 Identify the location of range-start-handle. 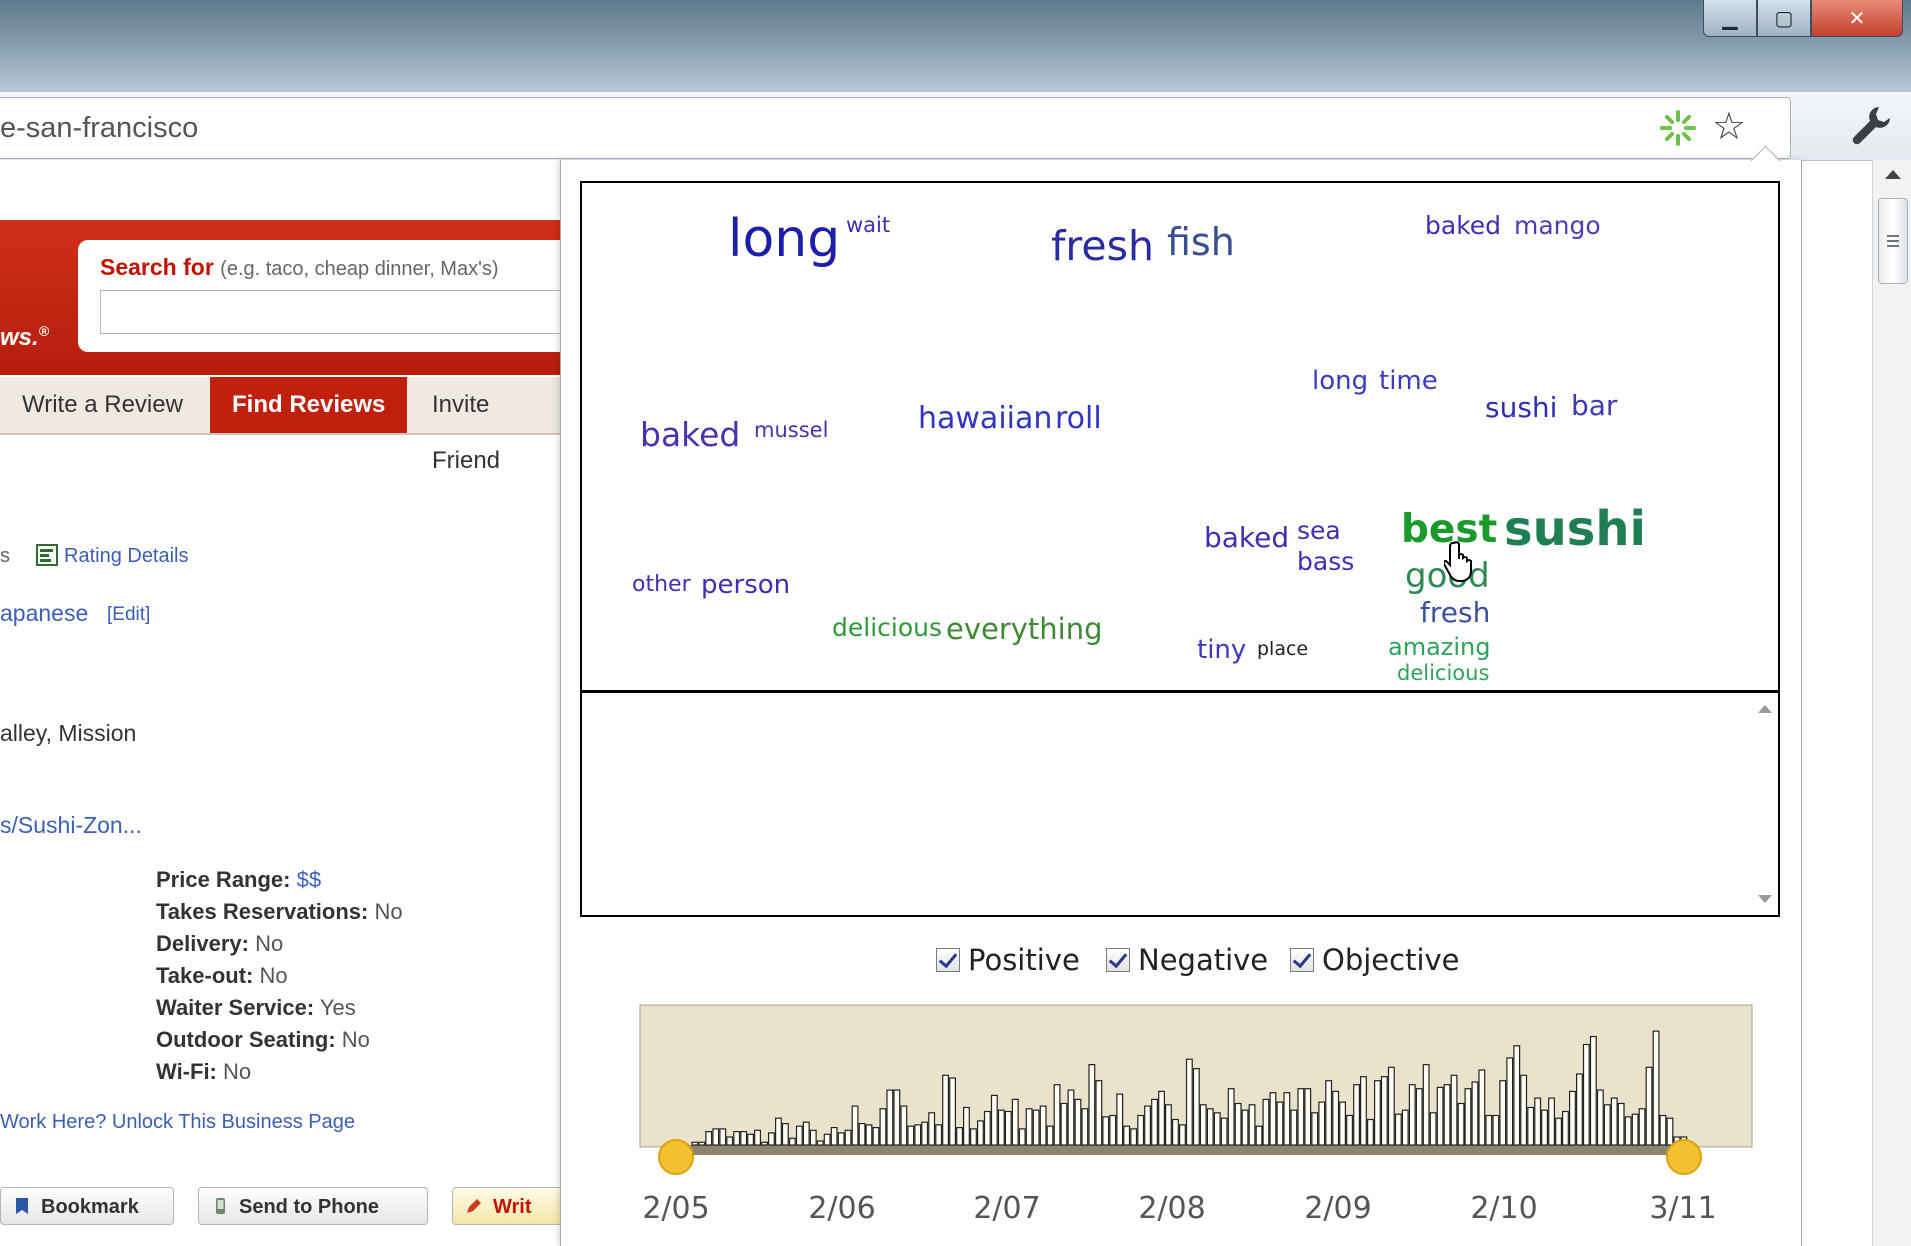
(676, 1157).